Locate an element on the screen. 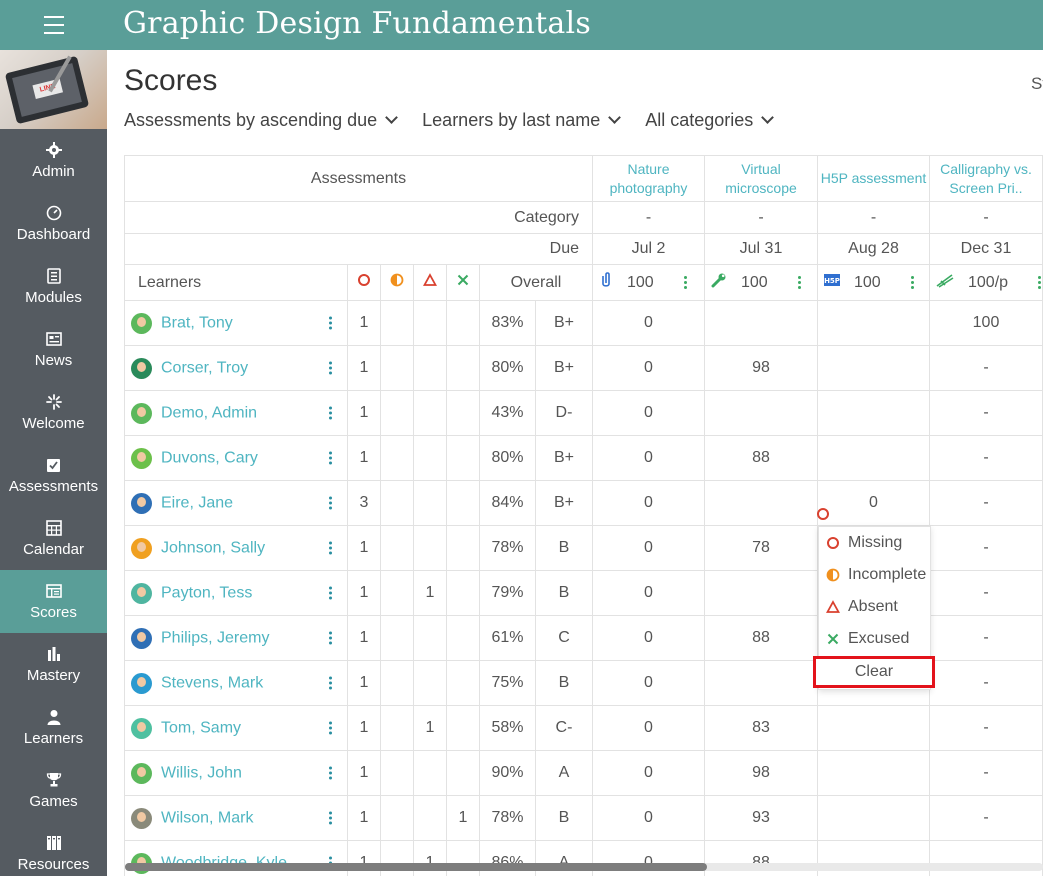 This screenshot has height=885, width=1043. sidebar-item-calendar: Calendar is located at coordinates (53, 538).